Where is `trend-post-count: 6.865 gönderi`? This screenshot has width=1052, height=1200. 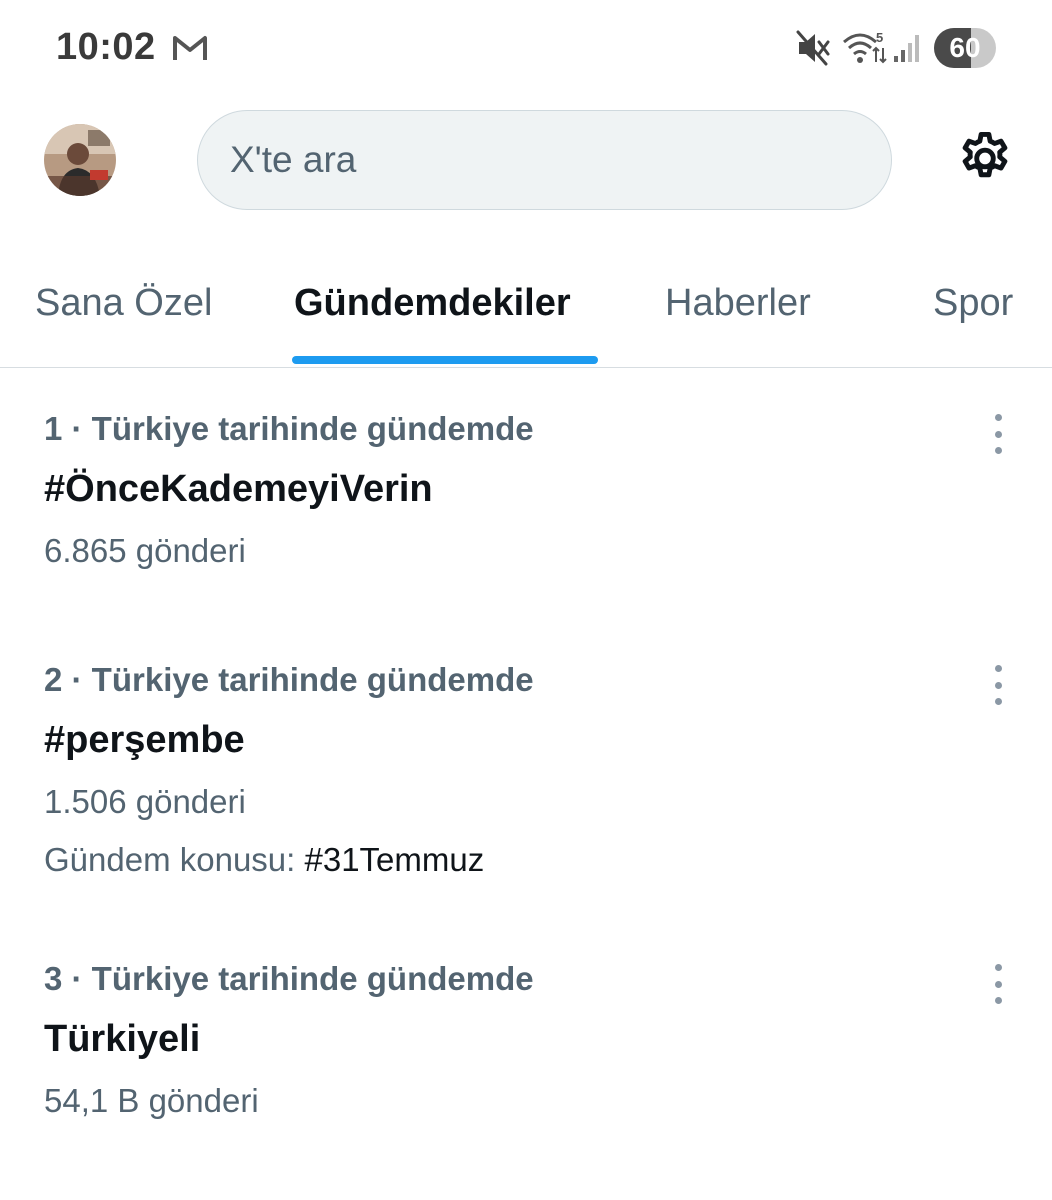
trend-post-count: 6.865 gönderi is located at coordinates (145, 550).